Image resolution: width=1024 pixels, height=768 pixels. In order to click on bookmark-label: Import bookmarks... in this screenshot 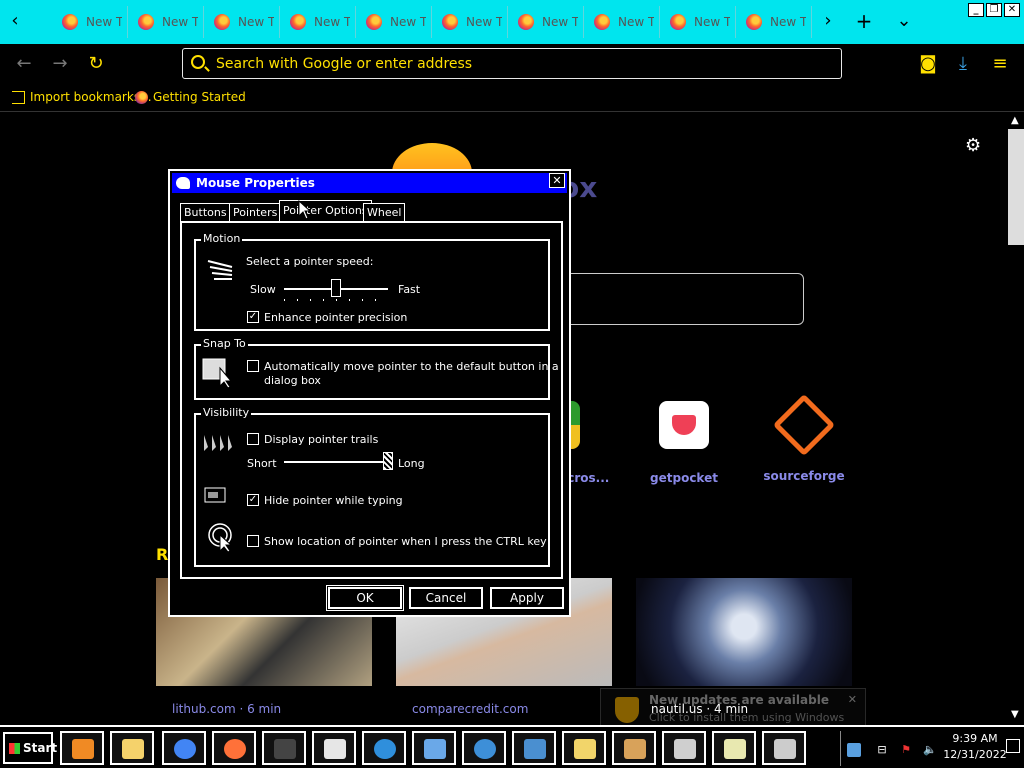, I will do `click(91, 97)`.